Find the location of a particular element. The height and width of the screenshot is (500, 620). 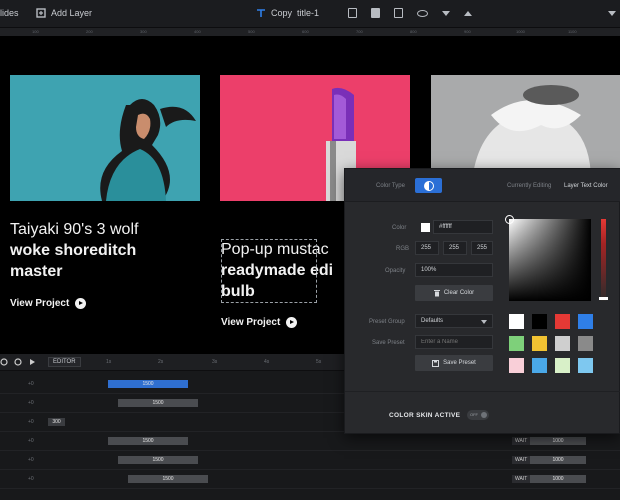

timeline-controls is located at coordinates (18, 362).